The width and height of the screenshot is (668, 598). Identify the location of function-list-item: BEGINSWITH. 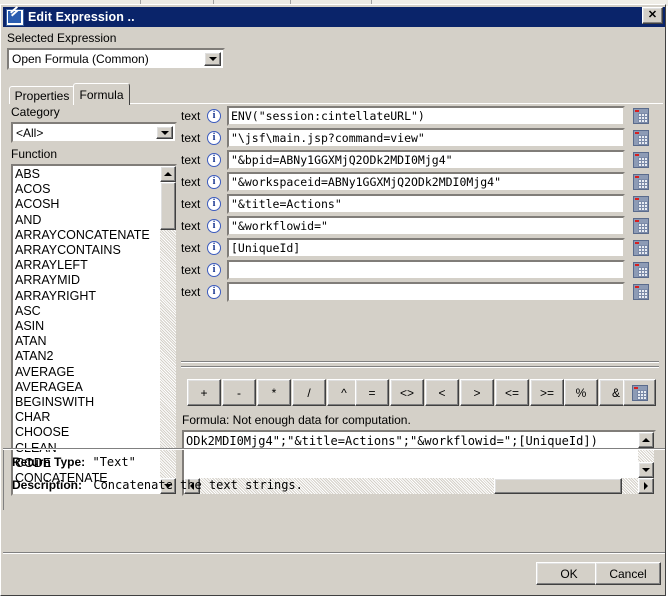
(95, 402).